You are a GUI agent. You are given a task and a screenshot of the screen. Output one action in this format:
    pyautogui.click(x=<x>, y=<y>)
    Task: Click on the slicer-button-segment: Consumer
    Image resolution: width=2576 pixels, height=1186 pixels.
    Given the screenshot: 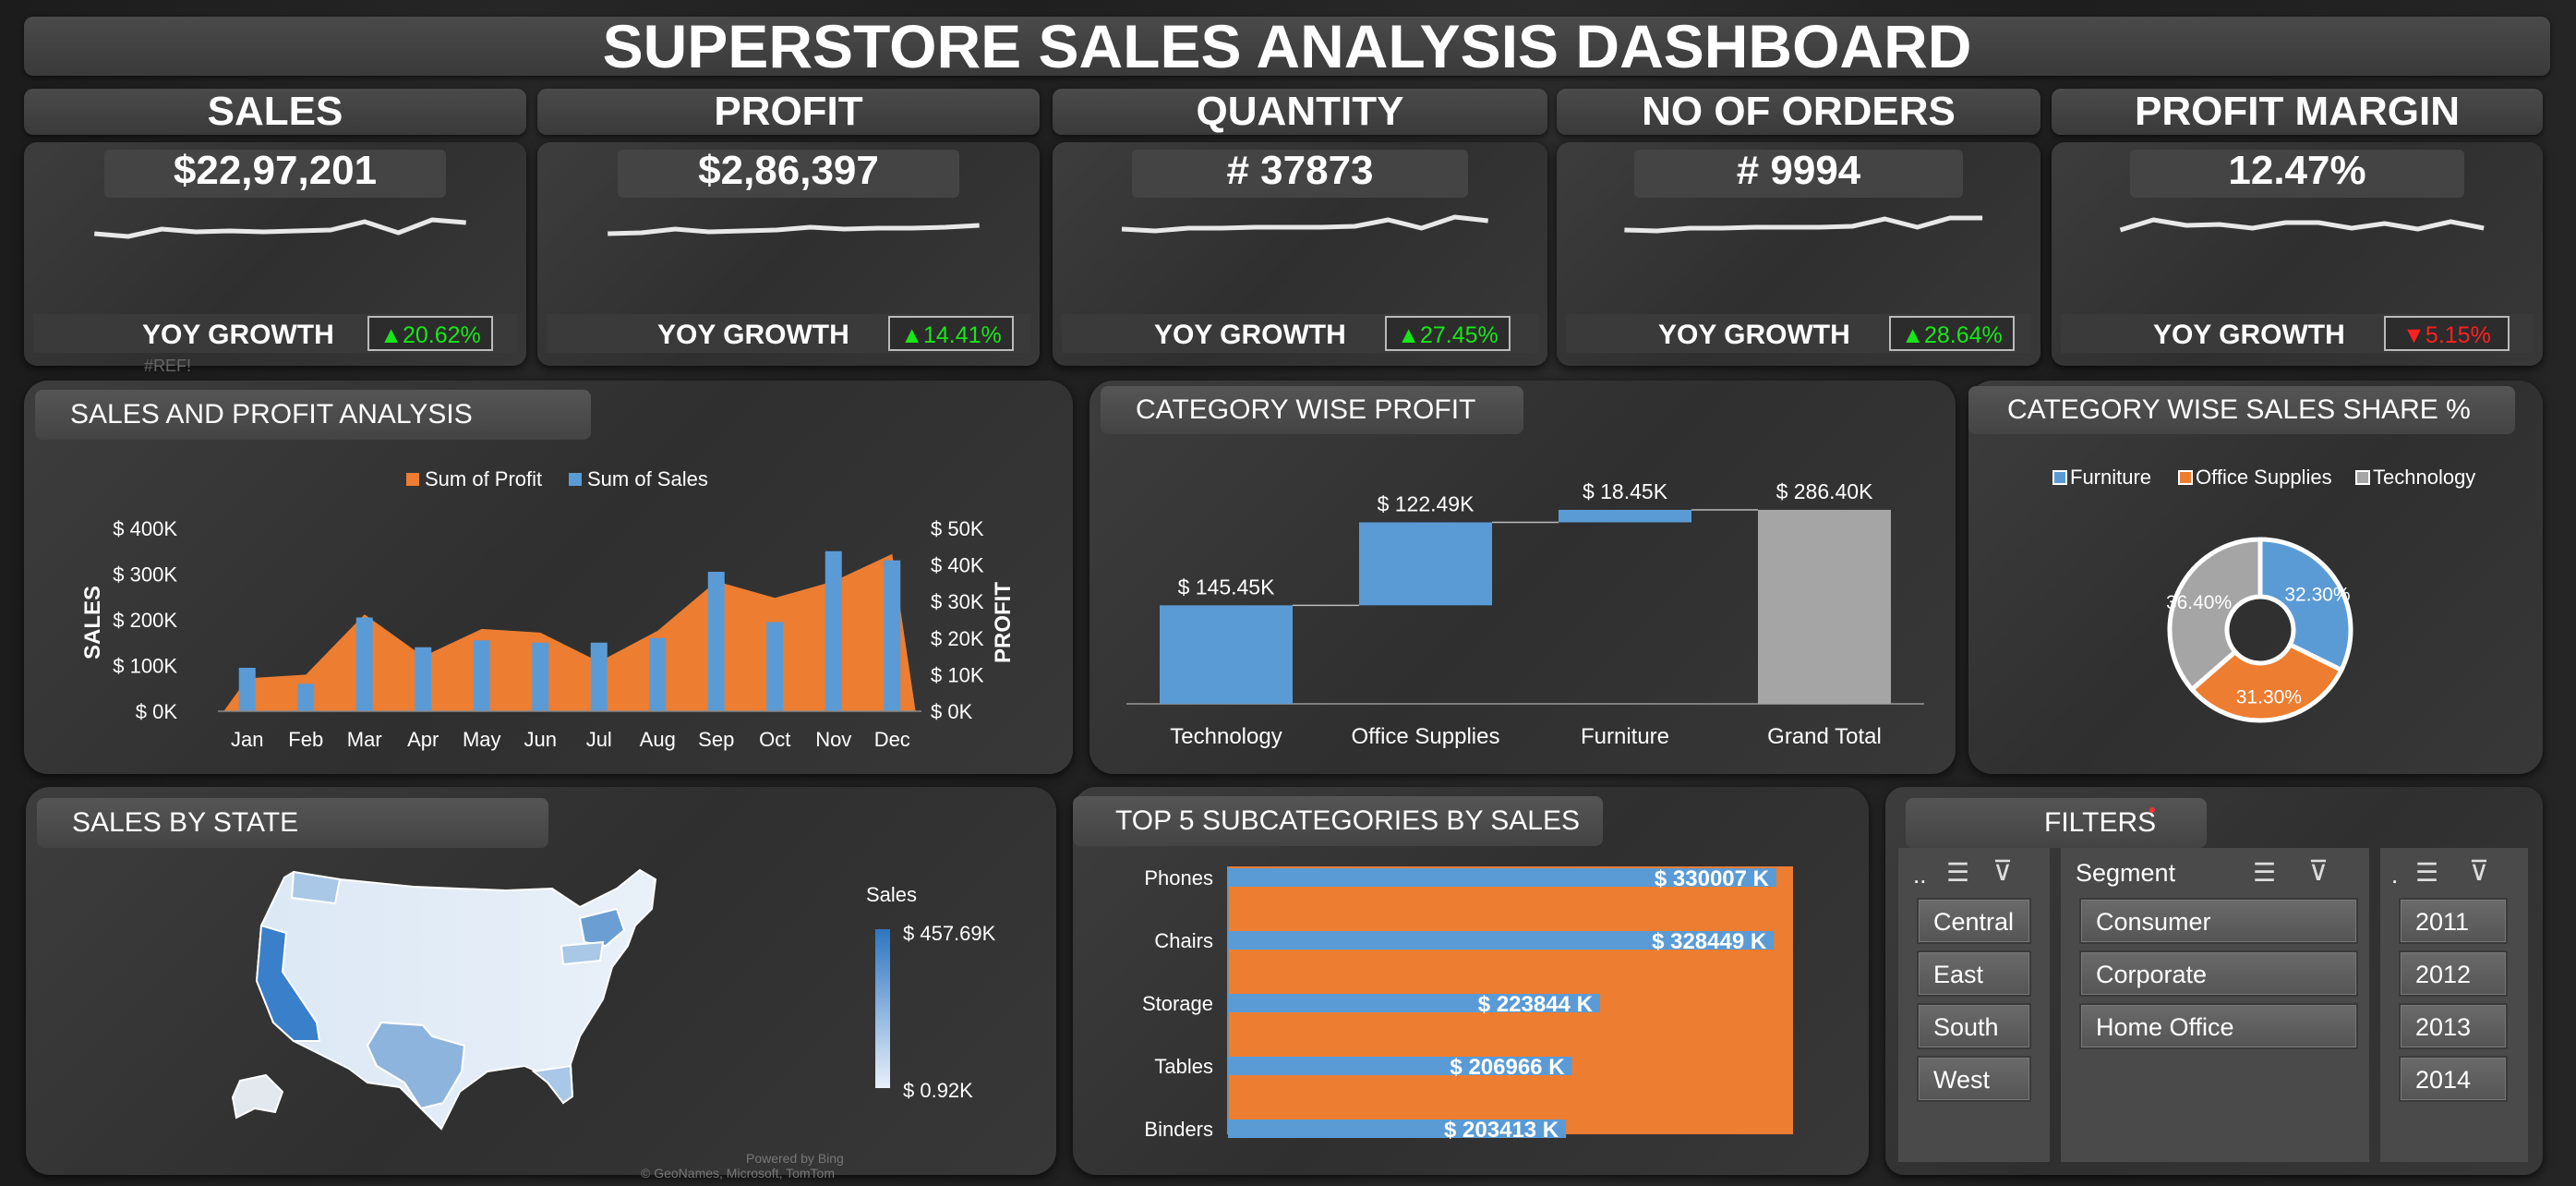 What is the action you would take?
    pyautogui.click(x=2218, y=921)
    